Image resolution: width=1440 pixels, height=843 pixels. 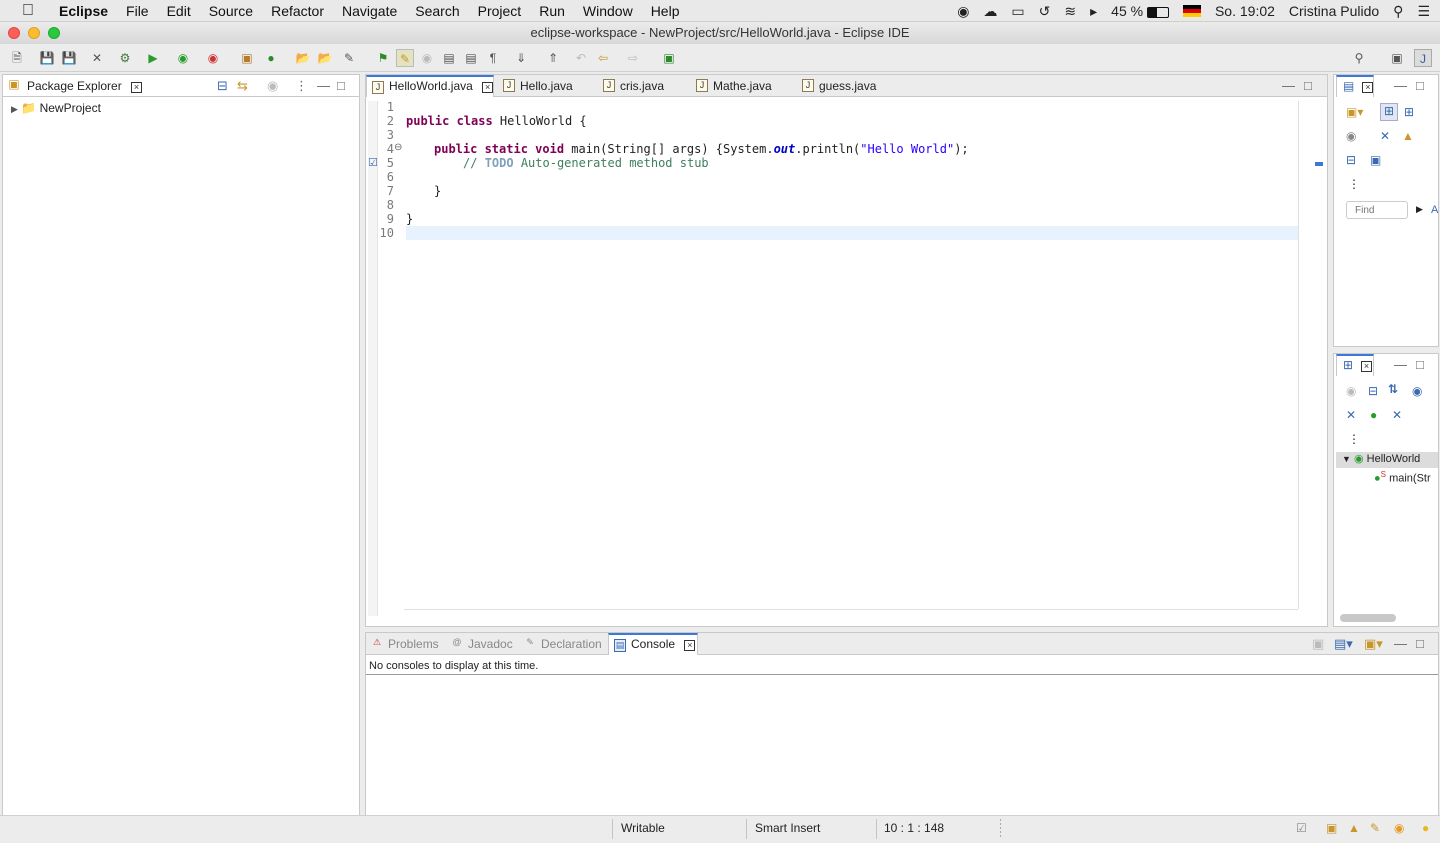 What do you see at coordinates (1373, 644) in the screenshot?
I see `open-console-icon: ▣▾` at bounding box center [1373, 644].